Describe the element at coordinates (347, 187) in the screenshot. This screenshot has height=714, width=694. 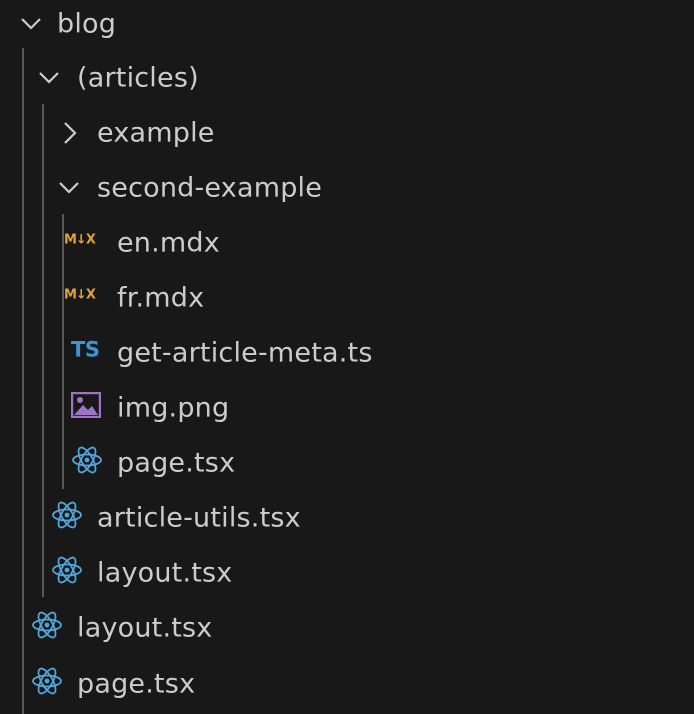
I see `tree-folder-second-example: second-example` at that location.